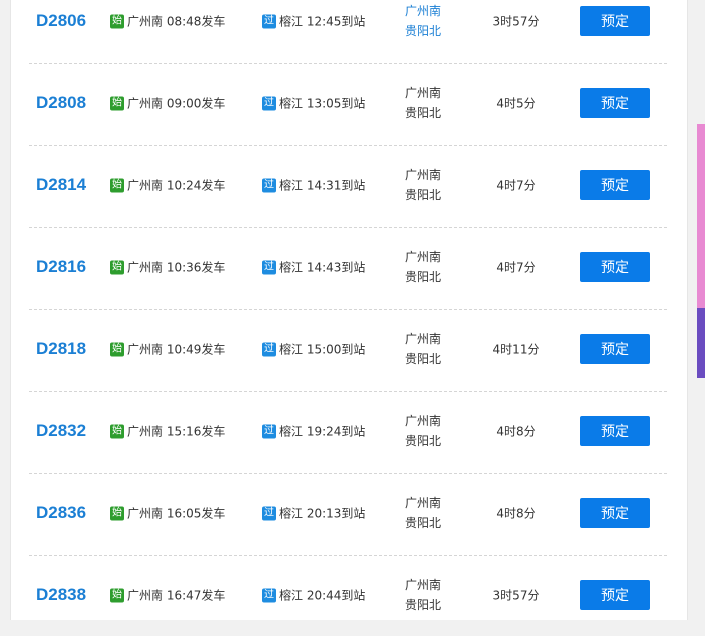  I want to click on arrival-time: 12:45到站, so click(336, 21).